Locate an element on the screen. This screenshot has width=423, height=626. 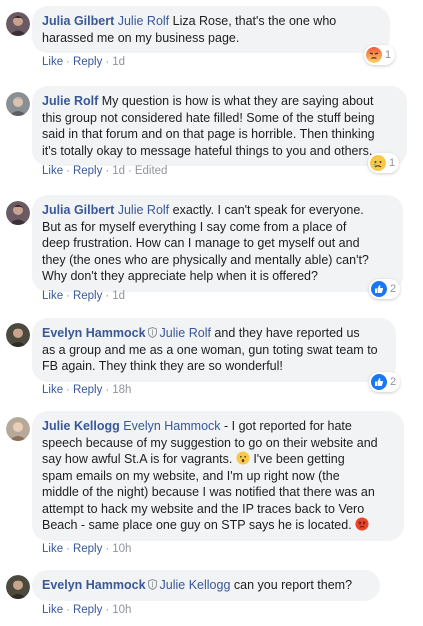
edited-label: Edited is located at coordinates (151, 171).